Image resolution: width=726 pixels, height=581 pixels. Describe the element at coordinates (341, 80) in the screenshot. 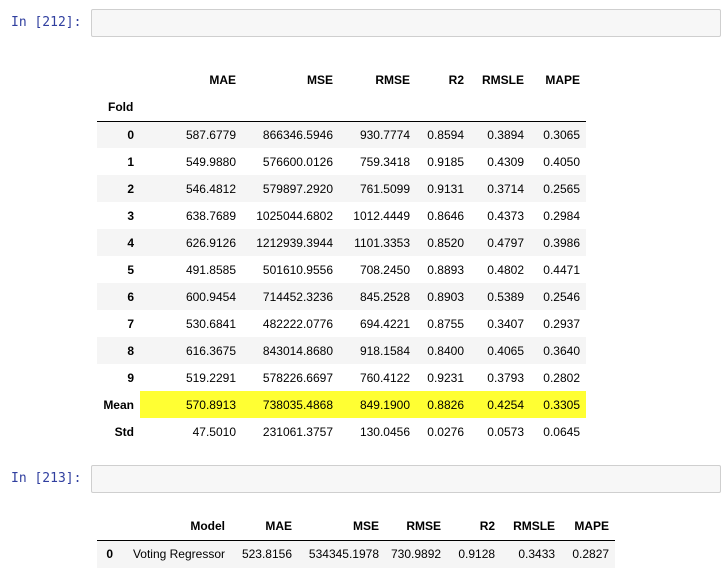

I see `table-header-row: MAE MSE RMSE R2 RMSLE MAPE` at that location.